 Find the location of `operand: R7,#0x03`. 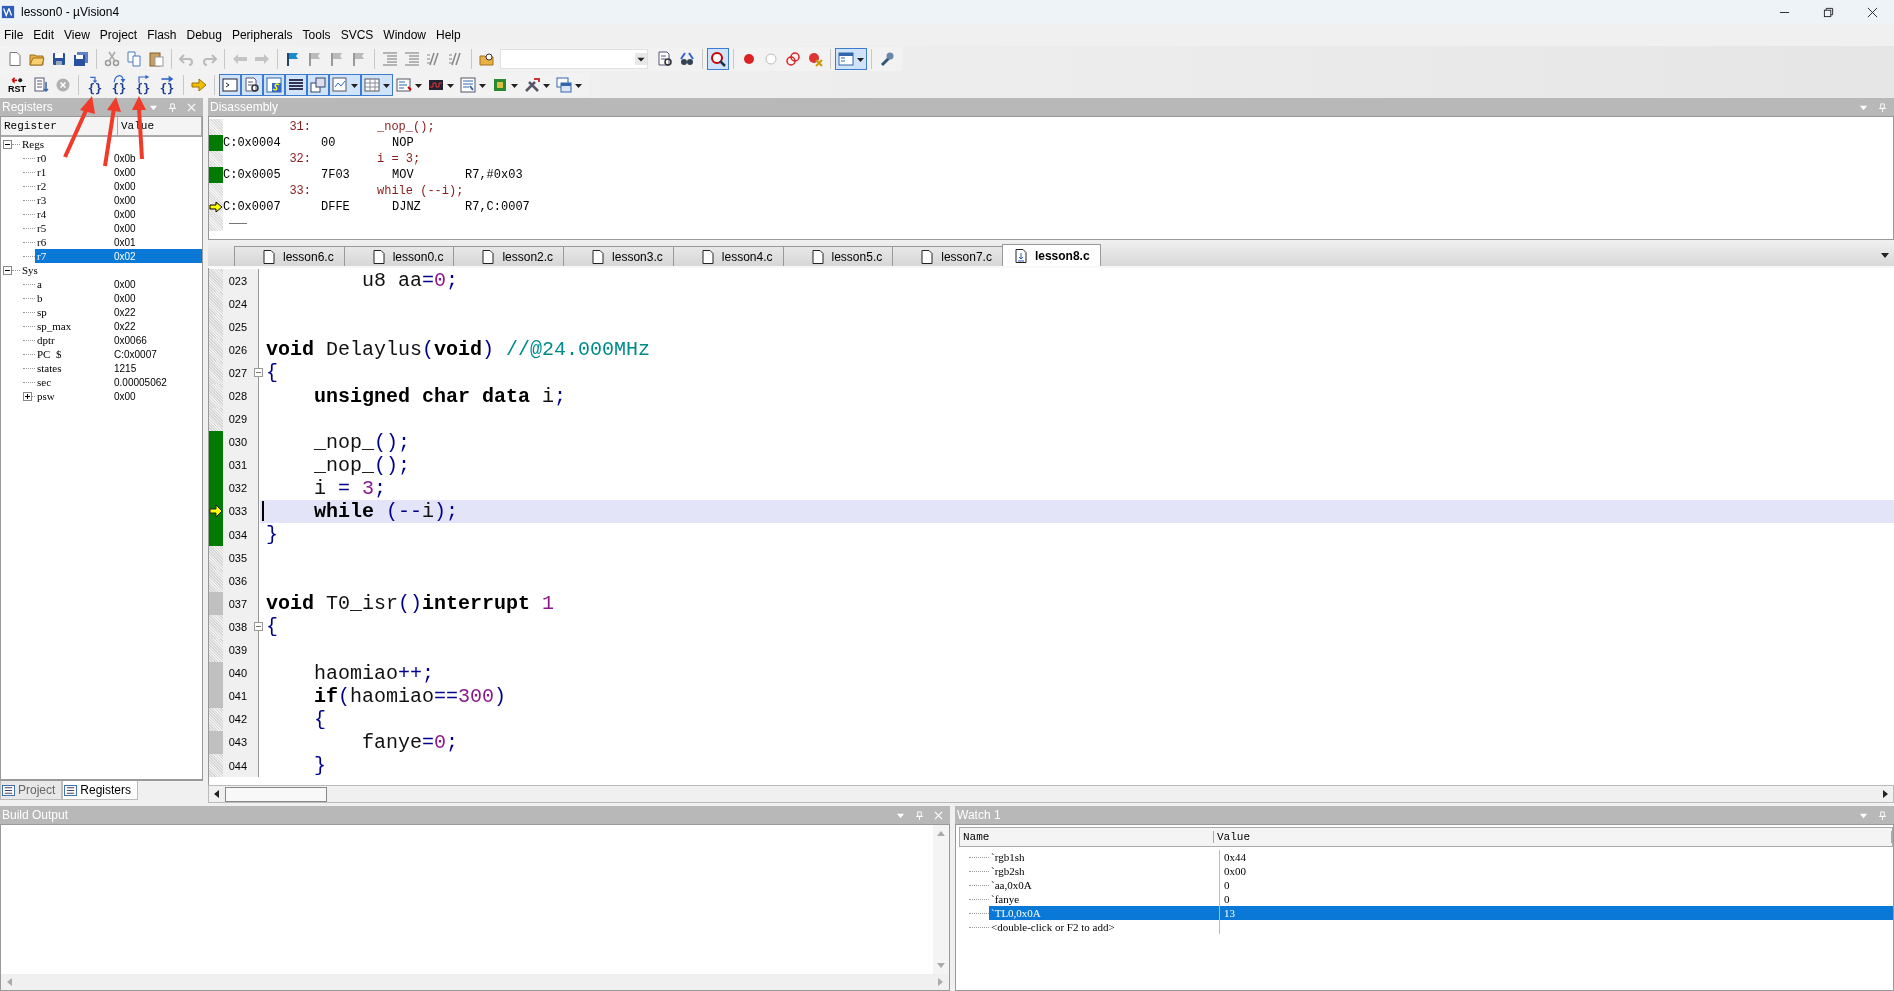

operand: R7,#0x03 is located at coordinates (494, 175).